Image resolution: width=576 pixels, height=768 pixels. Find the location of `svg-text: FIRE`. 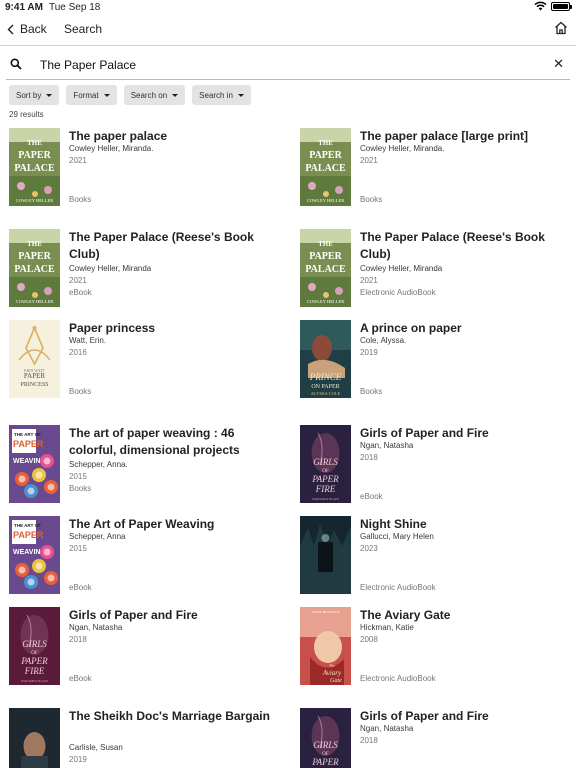

svg-text: FIRE is located at coordinates (34, 671).